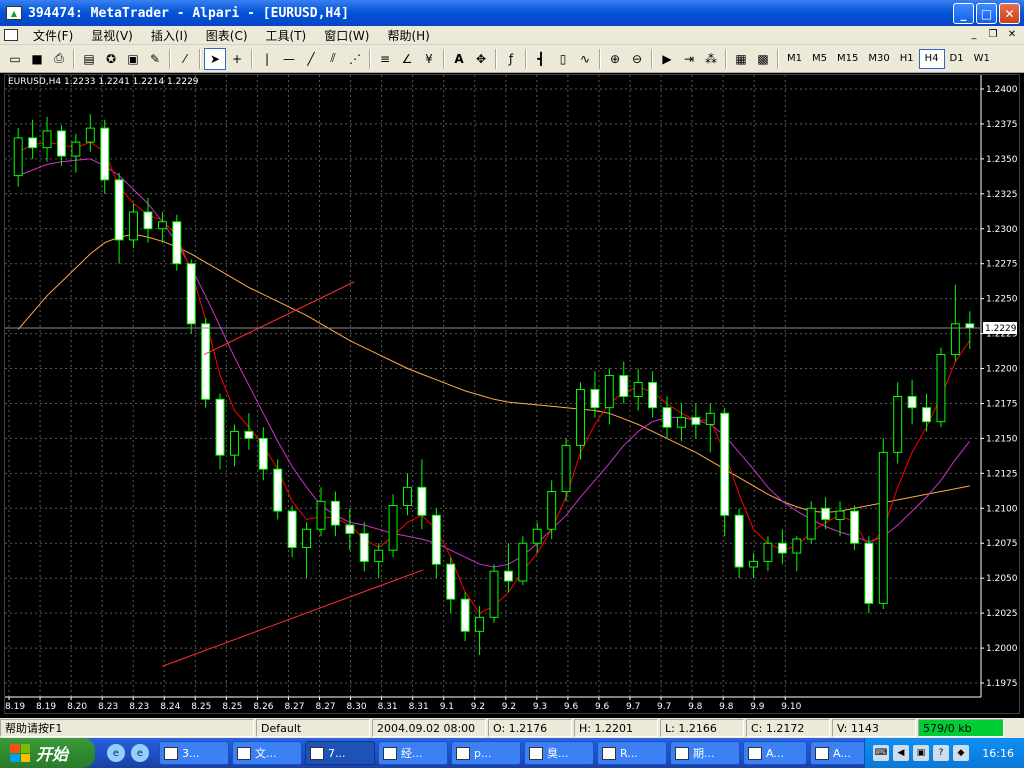  Describe the element at coordinates (155, 59) in the screenshot. I see `options-icon: ✎` at that location.